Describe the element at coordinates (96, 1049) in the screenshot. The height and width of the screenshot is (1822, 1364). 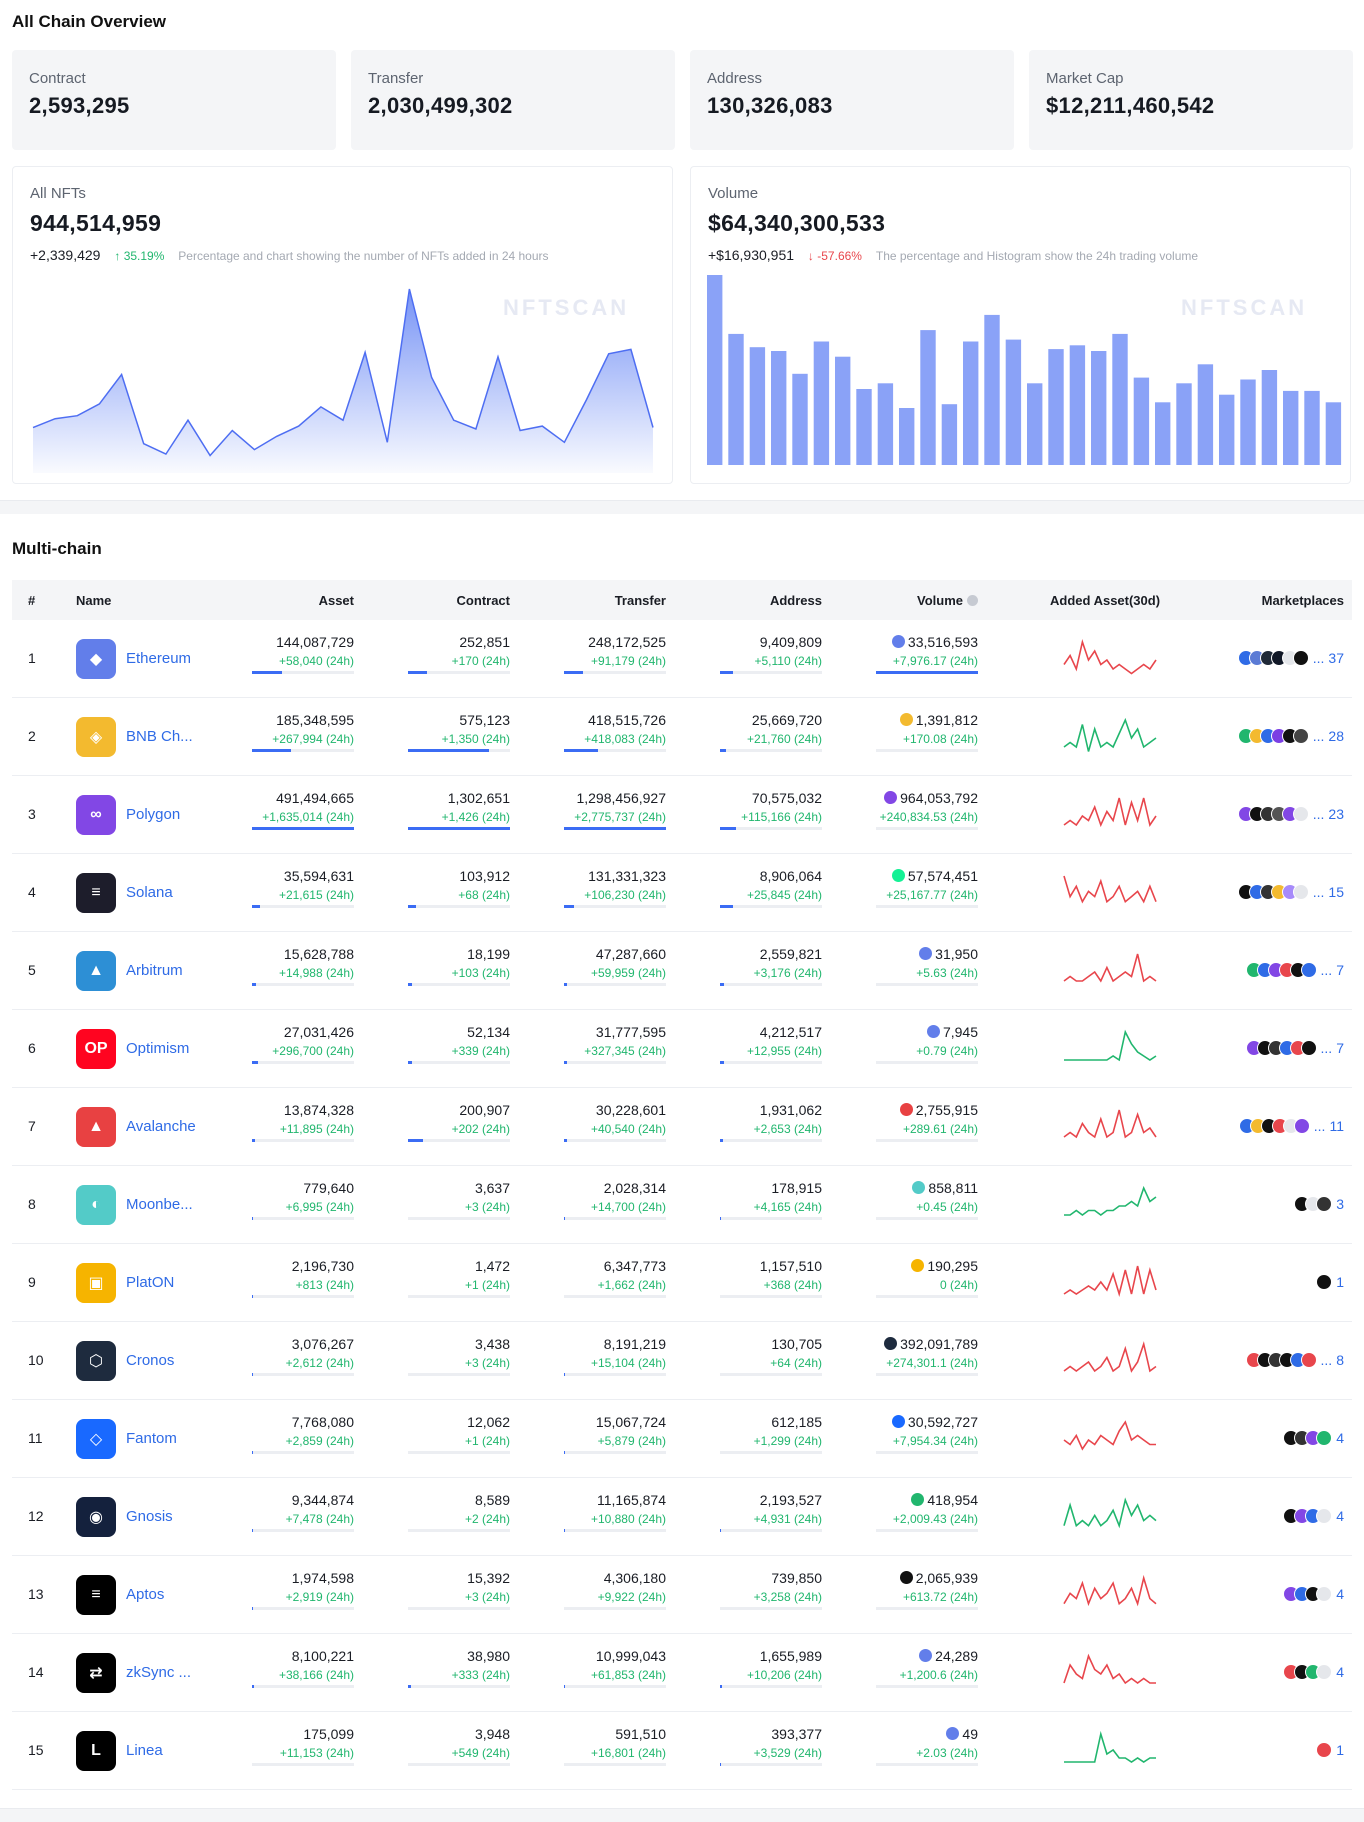
I see `chain-logo-icon: OP` at that location.